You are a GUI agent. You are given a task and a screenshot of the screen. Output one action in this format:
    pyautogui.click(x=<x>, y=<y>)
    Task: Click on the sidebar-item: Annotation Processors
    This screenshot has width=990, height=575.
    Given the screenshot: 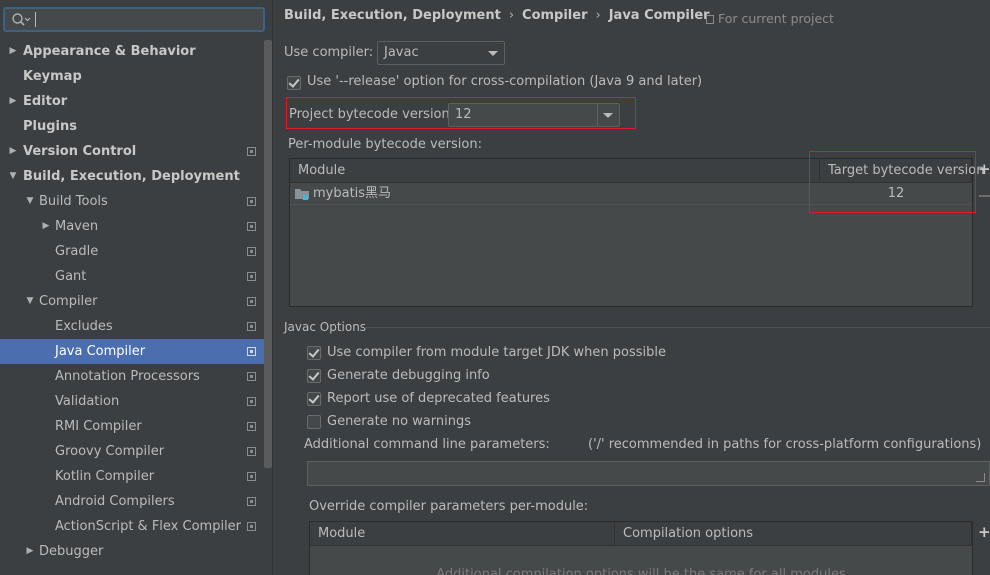 What is the action you would take?
    pyautogui.click(x=132, y=376)
    